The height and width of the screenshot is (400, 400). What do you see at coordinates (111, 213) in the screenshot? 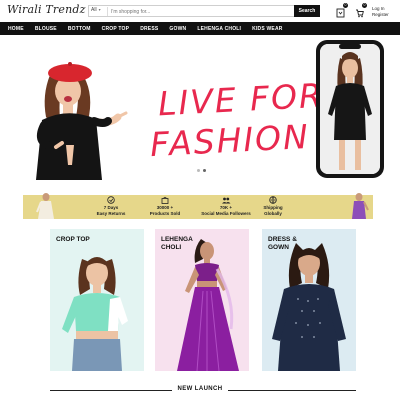
I see `feature-returns-line2: Easy Returns` at bounding box center [111, 213].